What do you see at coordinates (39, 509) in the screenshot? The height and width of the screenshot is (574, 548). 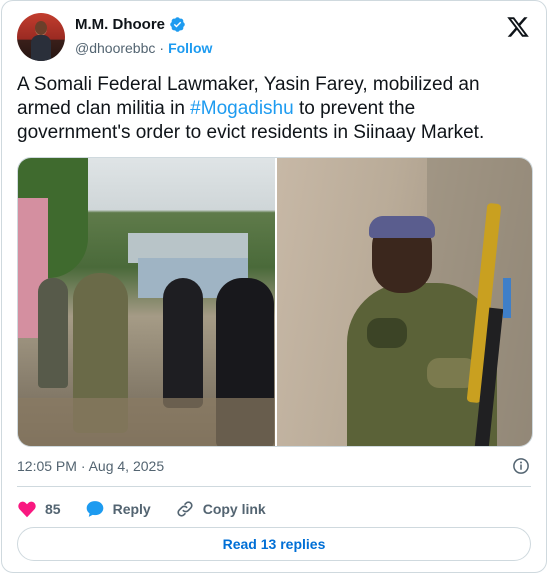 I see `like-button: 85` at bounding box center [39, 509].